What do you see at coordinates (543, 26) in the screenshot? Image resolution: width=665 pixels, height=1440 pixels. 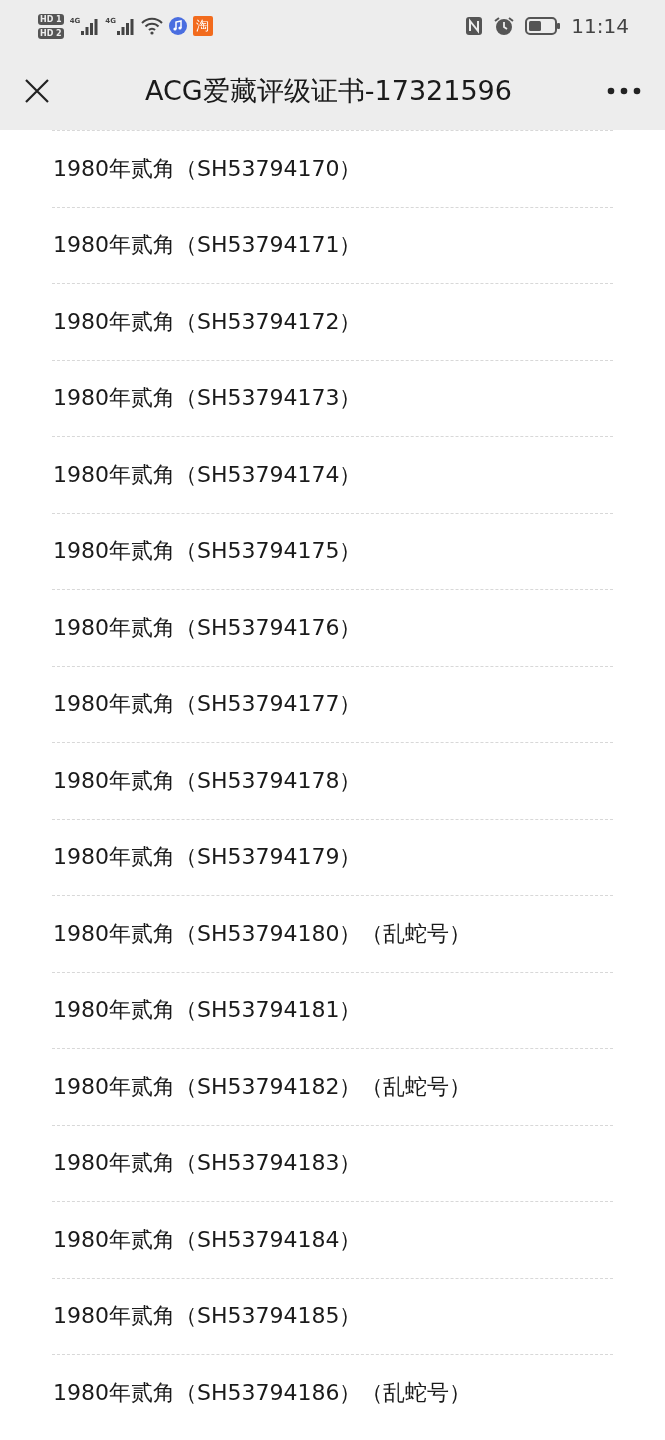 I see `battery-icon` at bounding box center [543, 26].